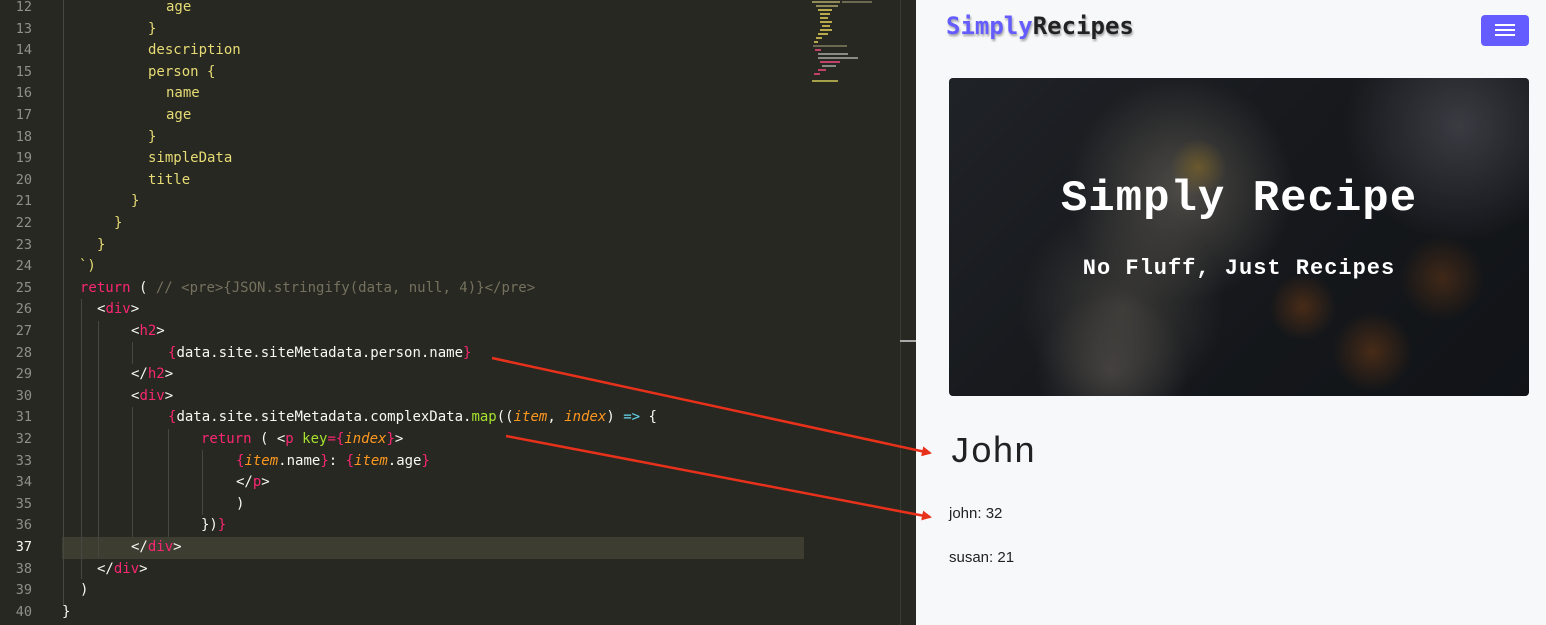 Image resolution: width=1546 pixels, height=625 pixels. Describe the element at coordinates (23, 482) in the screenshot. I see `line-number: 34` at that location.